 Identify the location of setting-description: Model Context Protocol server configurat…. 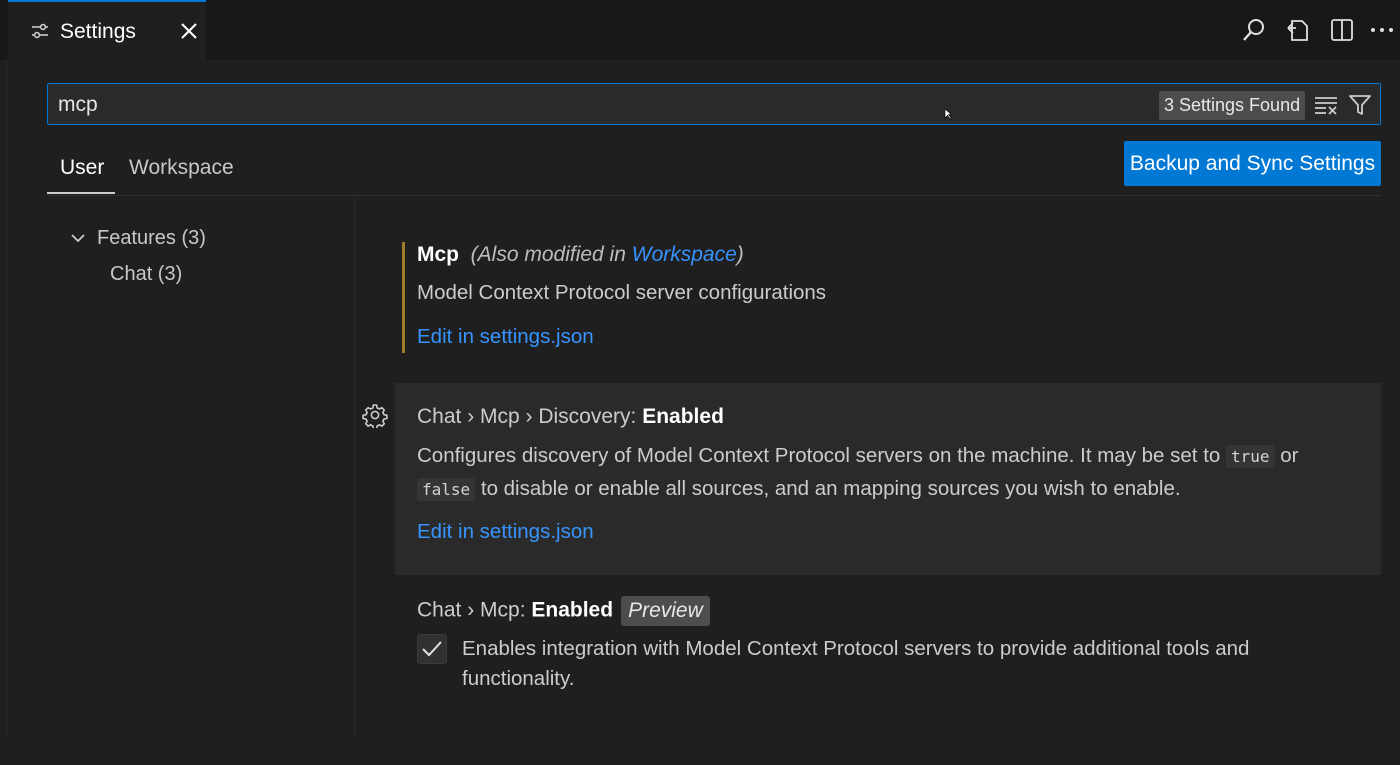
(622, 292).